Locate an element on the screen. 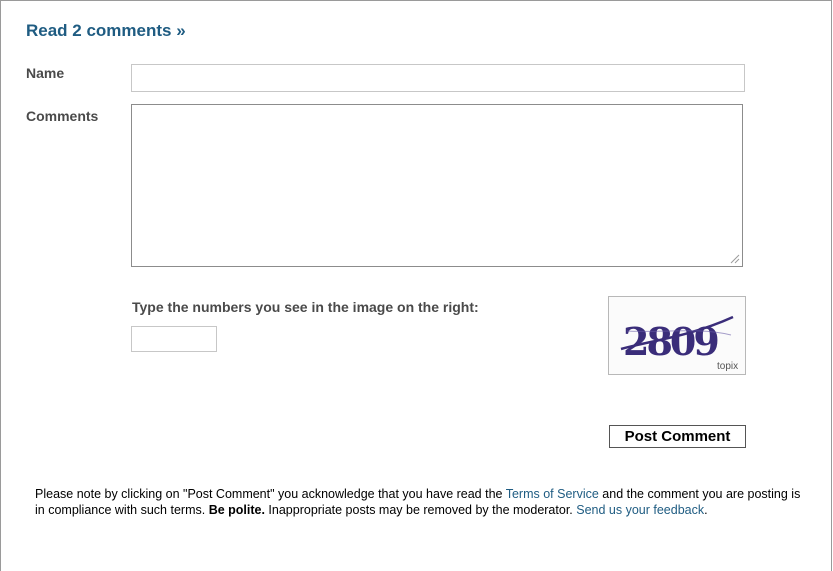 This screenshot has height=571, width=833. captcha-brand: topix is located at coordinates (727, 366).